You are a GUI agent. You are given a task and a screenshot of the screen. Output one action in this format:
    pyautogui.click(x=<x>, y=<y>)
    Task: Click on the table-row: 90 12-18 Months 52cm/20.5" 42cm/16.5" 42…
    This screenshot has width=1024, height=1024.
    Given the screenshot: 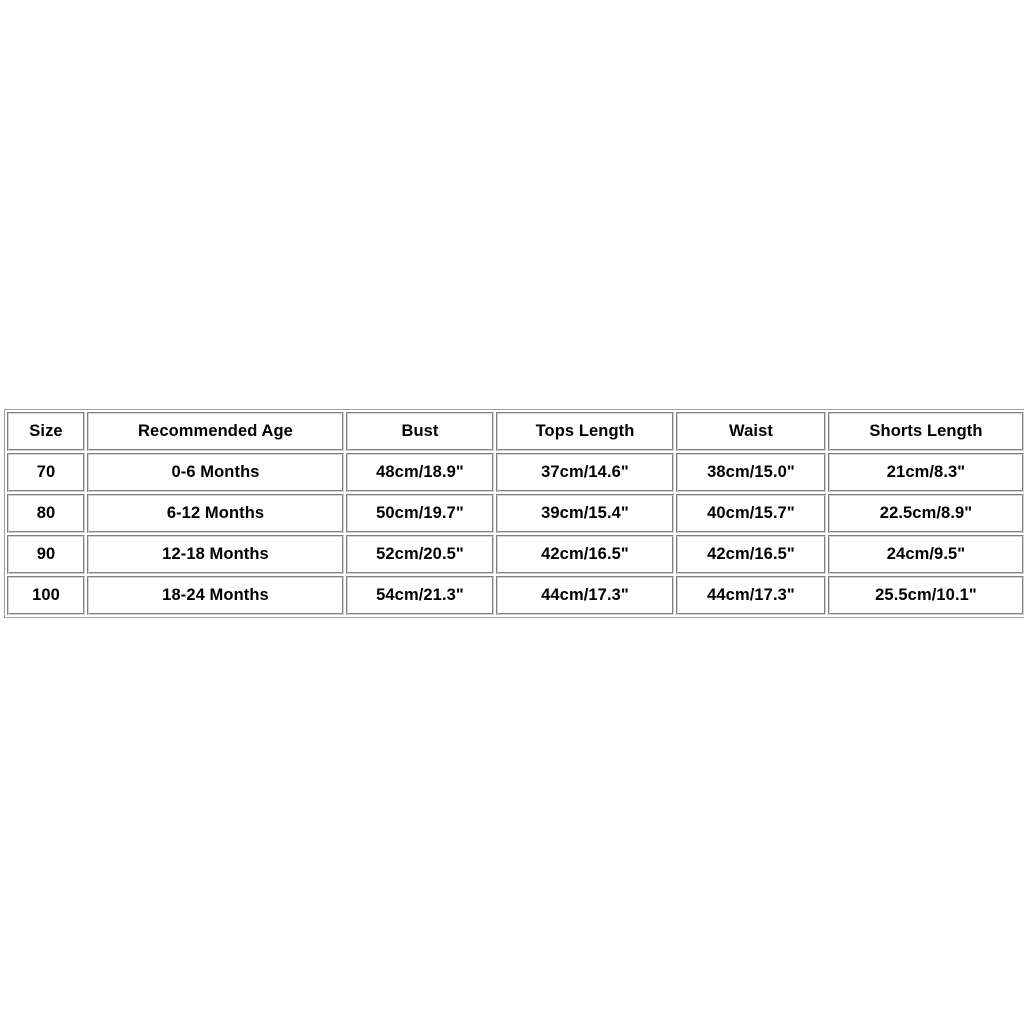 What is the action you would take?
    pyautogui.click(x=515, y=554)
    